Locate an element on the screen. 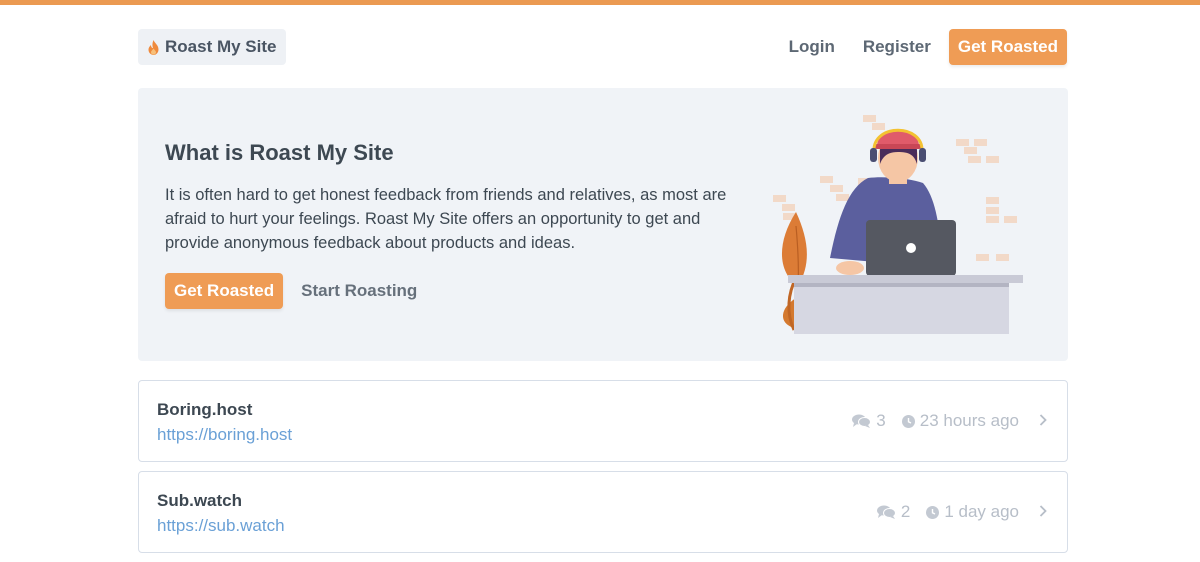  posted-time: 1 day ago is located at coordinates (972, 512).